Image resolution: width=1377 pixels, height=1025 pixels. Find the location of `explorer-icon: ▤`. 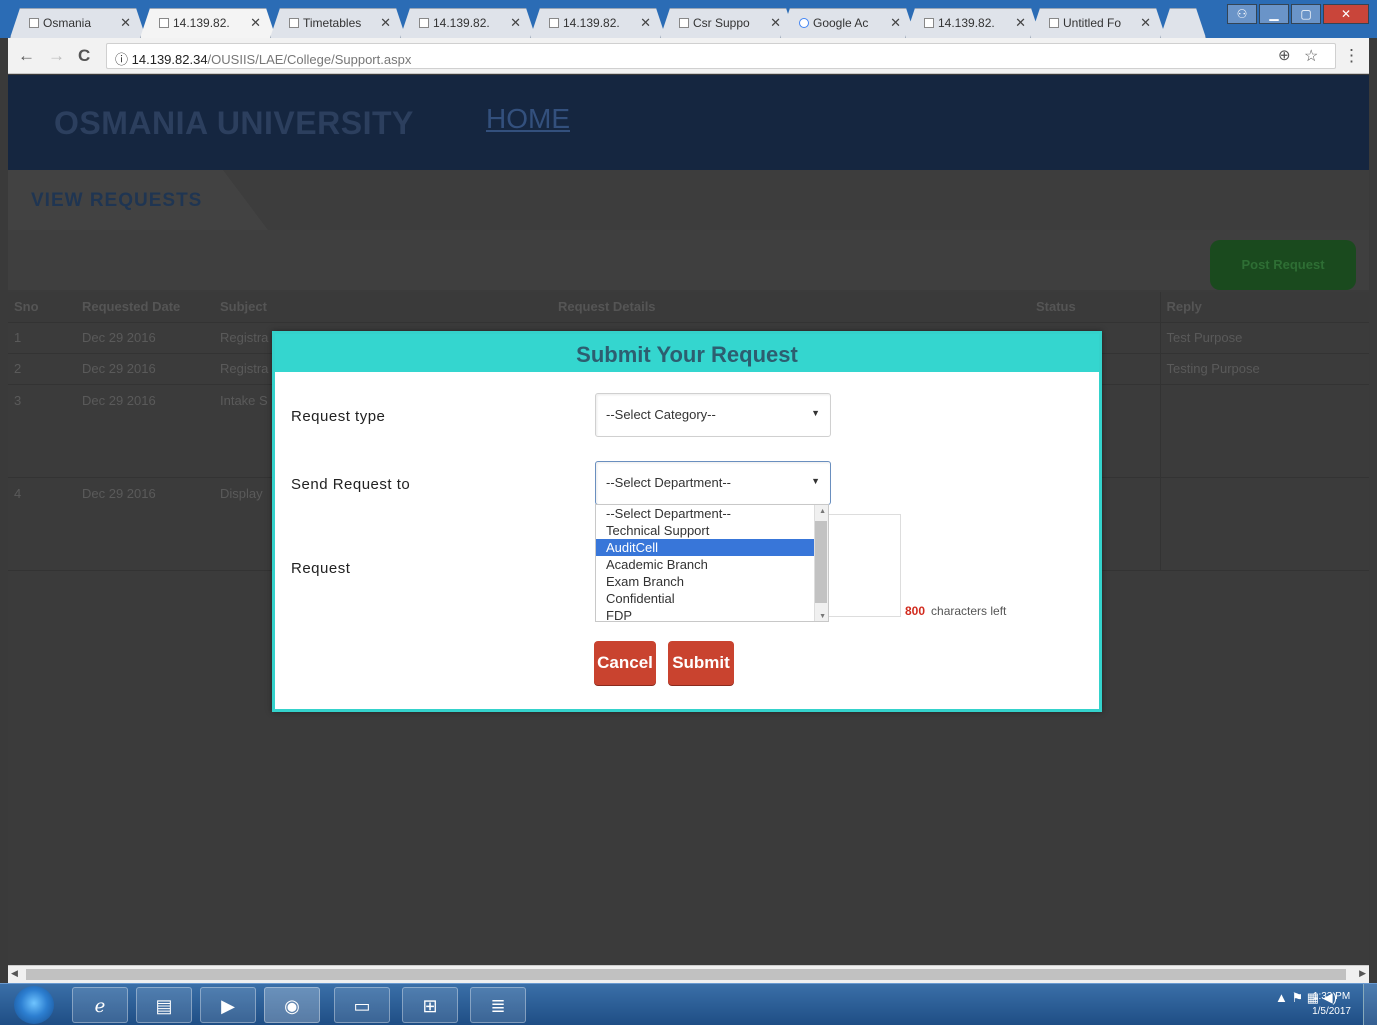

explorer-icon: ▤ is located at coordinates (164, 1005).